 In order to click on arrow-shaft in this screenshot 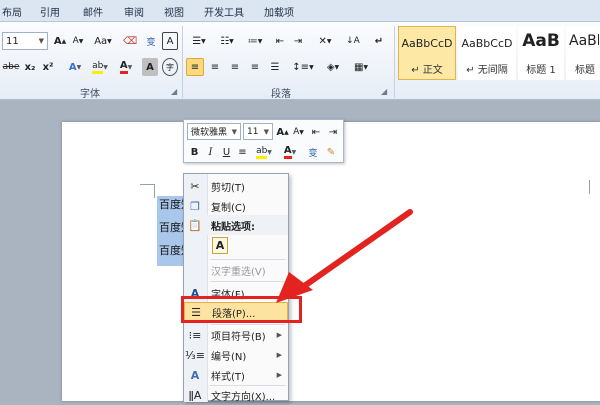, I will do `click(355, 250)`.